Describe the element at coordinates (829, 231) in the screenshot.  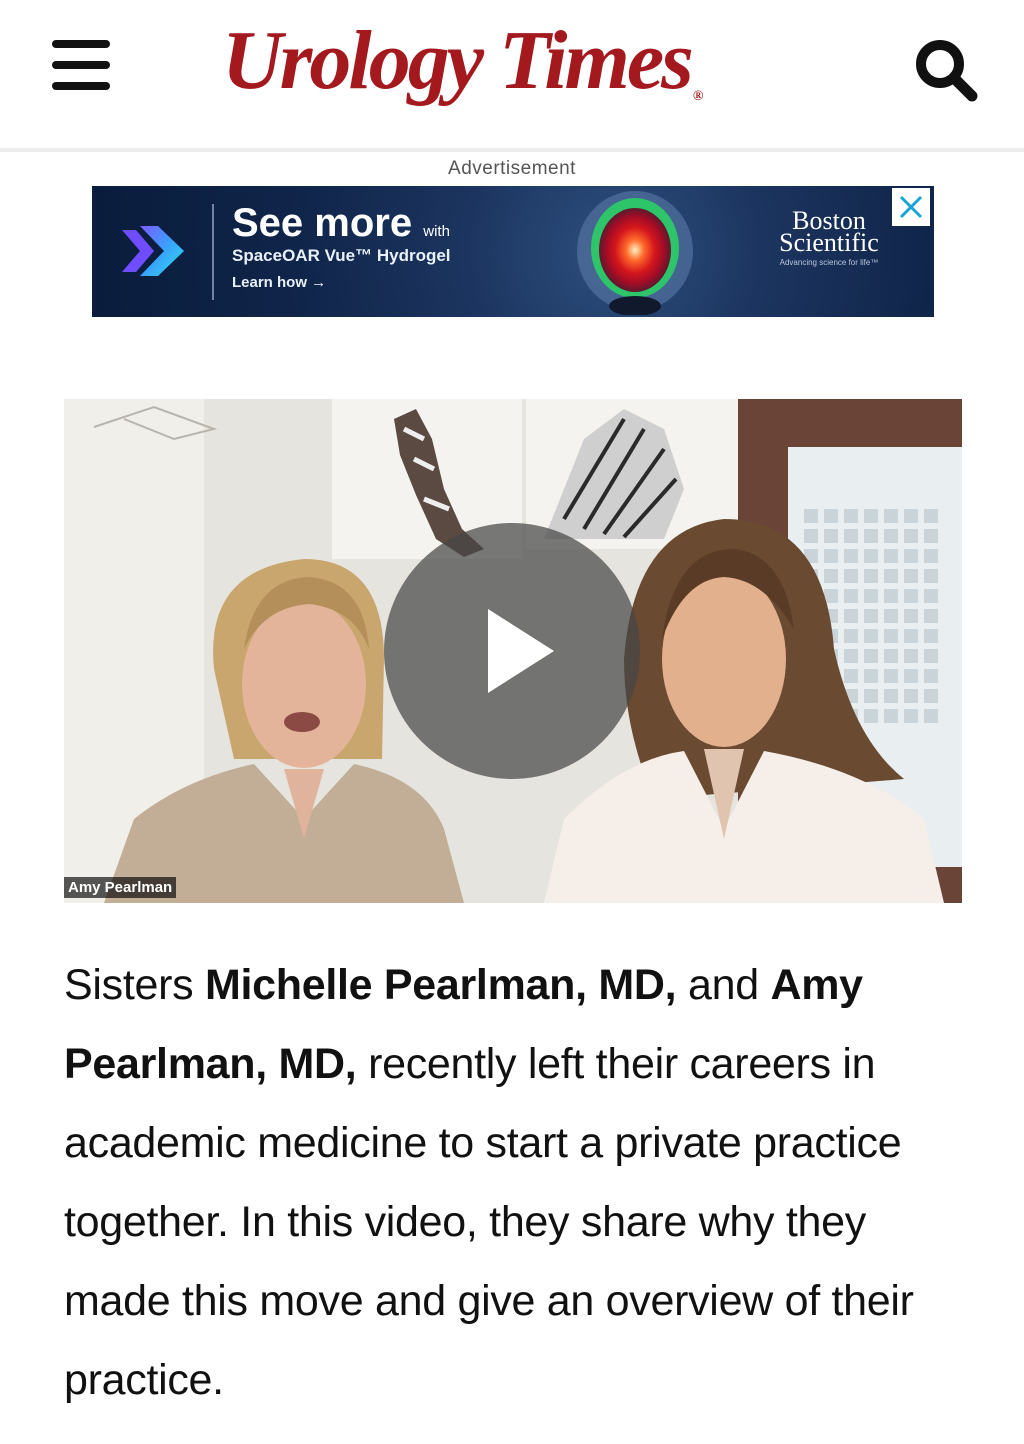
I see `ad-brand-logo: Boston Scientific` at that location.